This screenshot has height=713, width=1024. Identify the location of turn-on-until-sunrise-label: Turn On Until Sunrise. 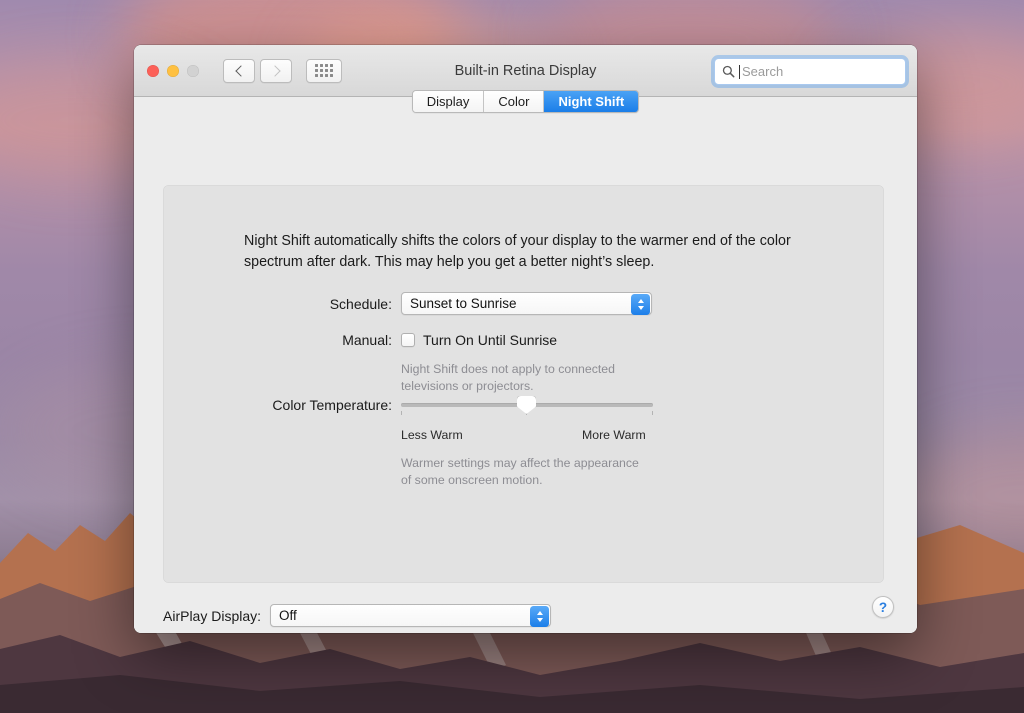
(490, 340).